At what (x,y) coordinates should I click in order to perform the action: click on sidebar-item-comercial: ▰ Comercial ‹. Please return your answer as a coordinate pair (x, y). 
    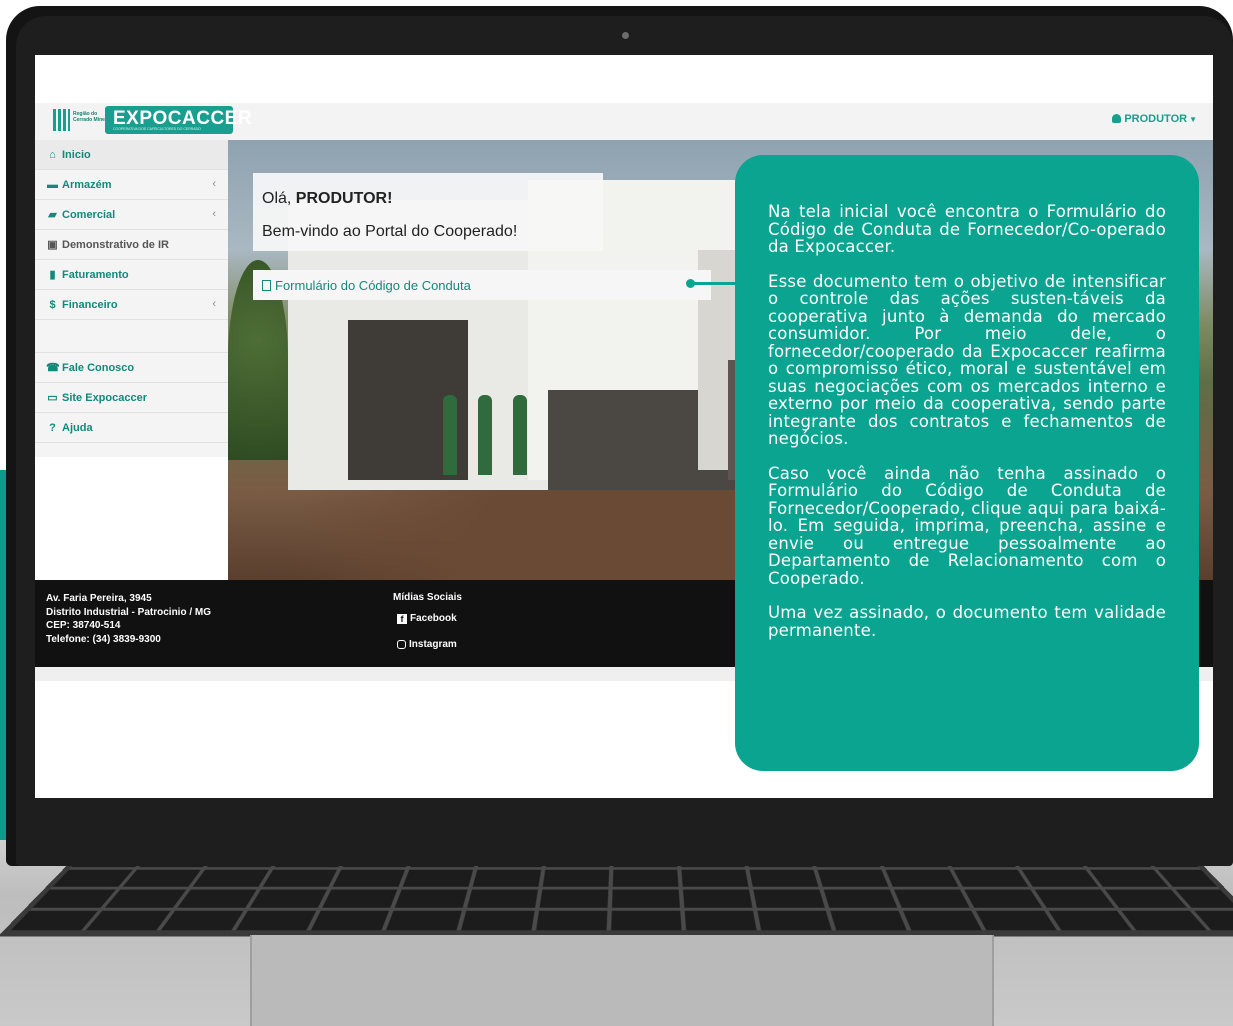
    Looking at the image, I should click on (131, 215).